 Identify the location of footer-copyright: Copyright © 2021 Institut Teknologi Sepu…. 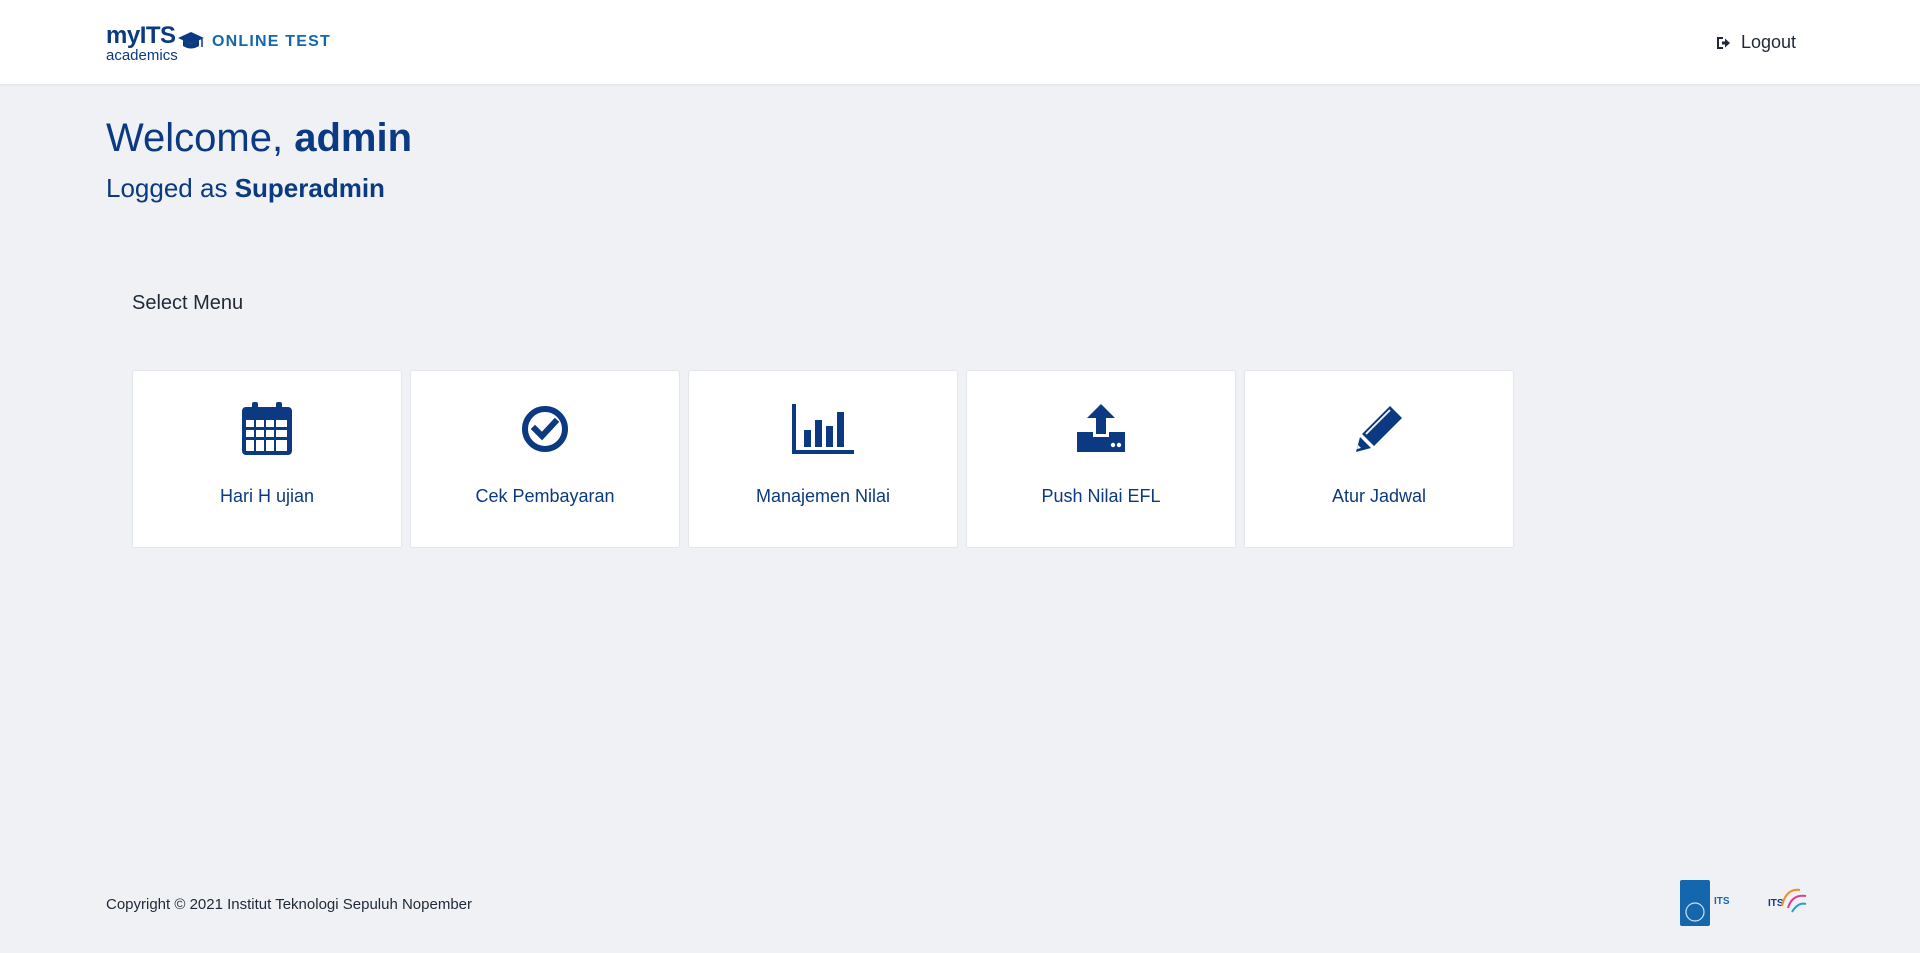
(289, 904).